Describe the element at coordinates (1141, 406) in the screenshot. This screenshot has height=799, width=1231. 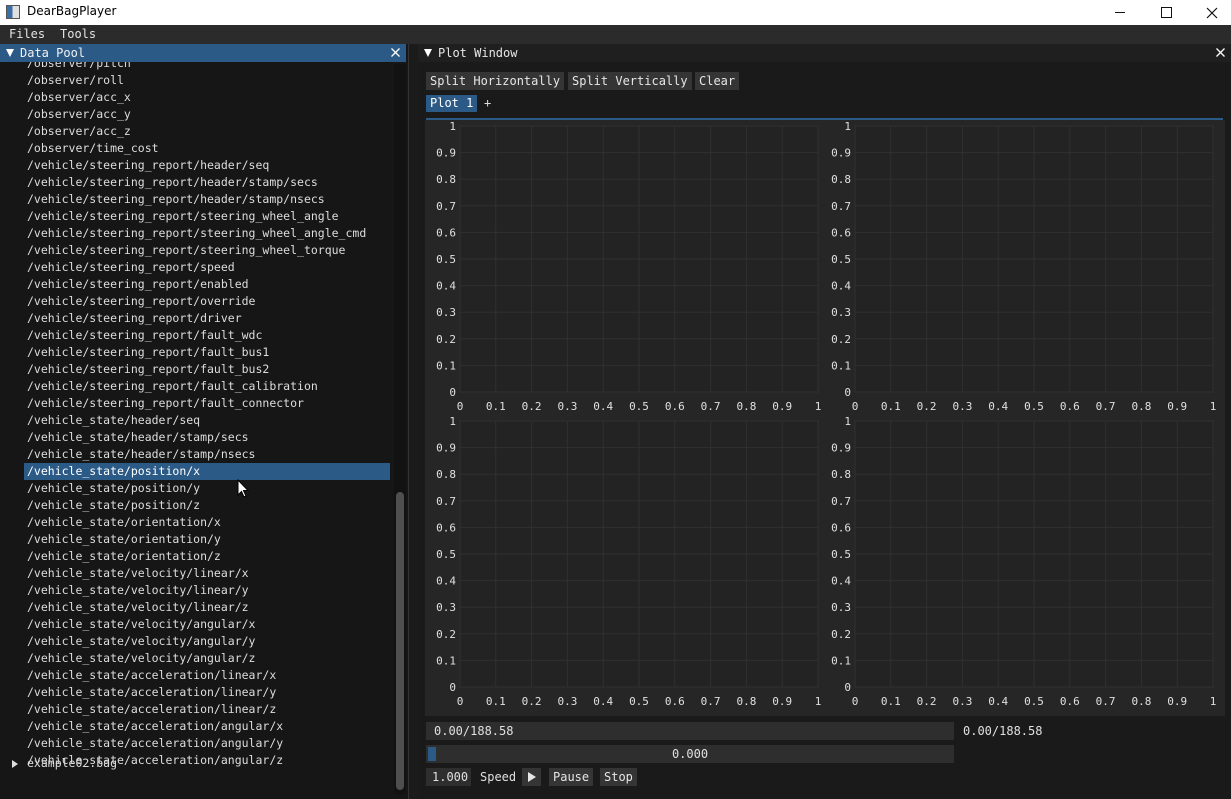
I see `x-tick-label: 0.8` at that location.